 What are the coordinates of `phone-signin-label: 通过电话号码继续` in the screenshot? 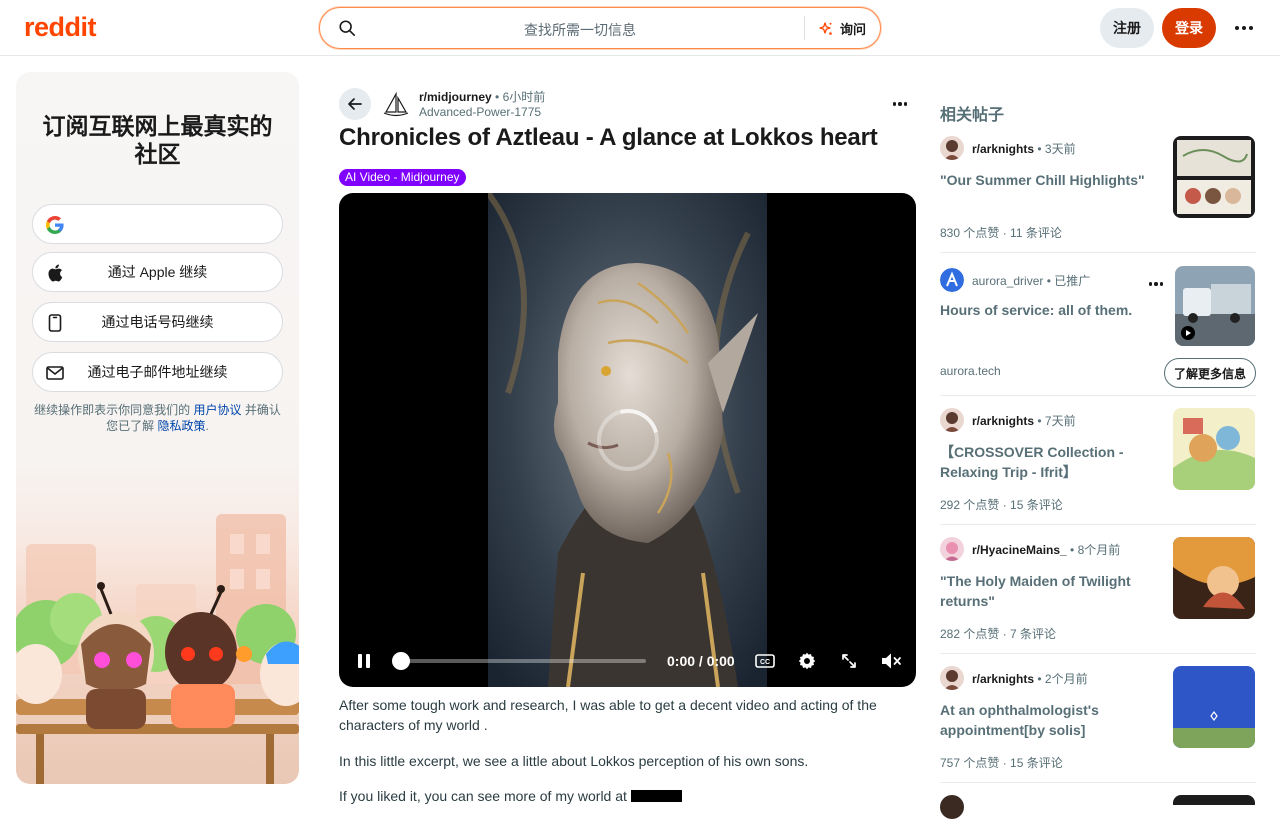 It's located at (157, 322).